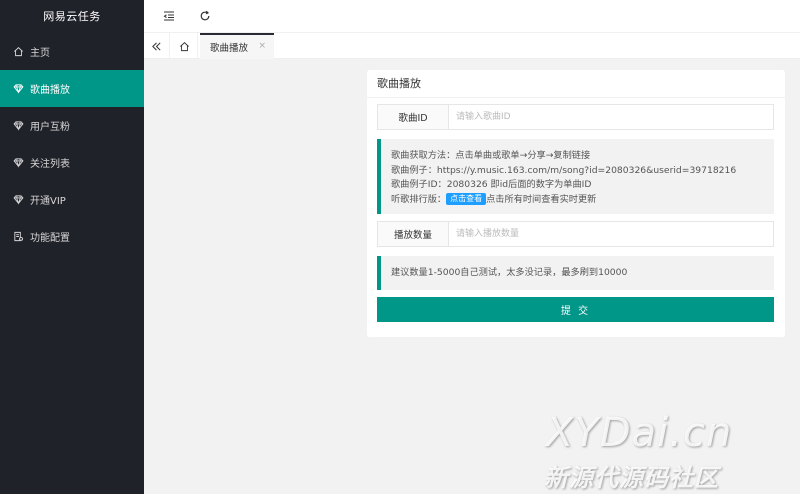  What do you see at coordinates (472, 46) in the screenshot?
I see `tab-bar: 歌曲播放 ×` at bounding box center [472, 46].